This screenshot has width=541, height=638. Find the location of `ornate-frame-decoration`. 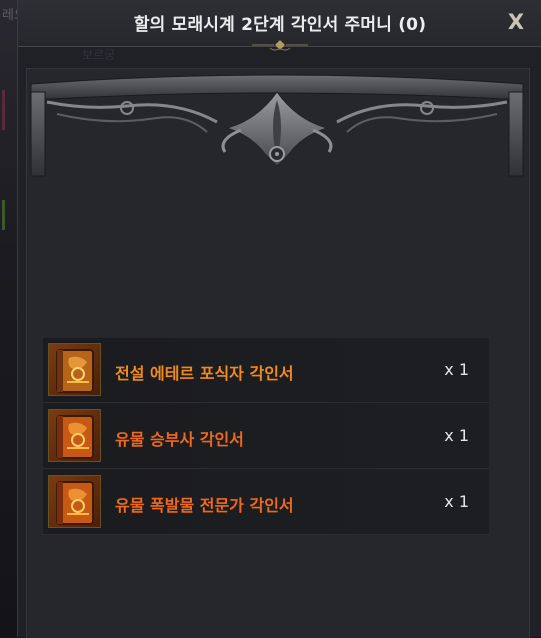

ornate-frame-decoration is located at coordinates (277, 125).